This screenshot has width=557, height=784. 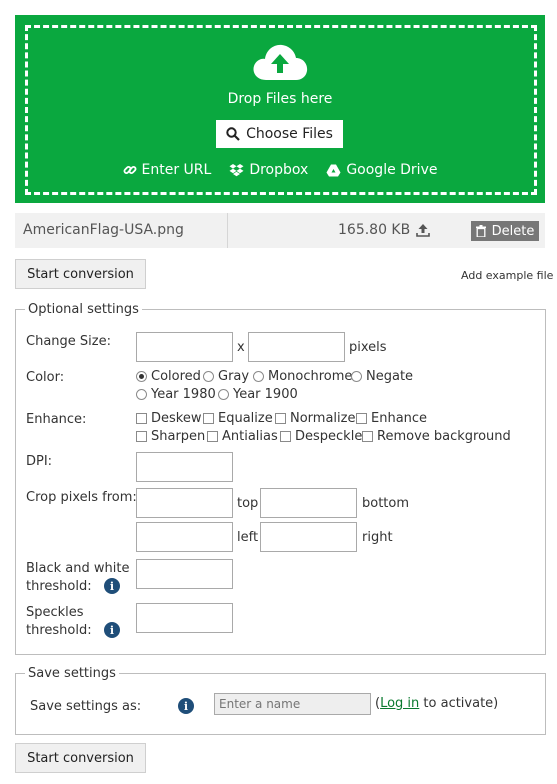 I want to click on choose-files-label: Choose Files, so click(x=289, y=134).